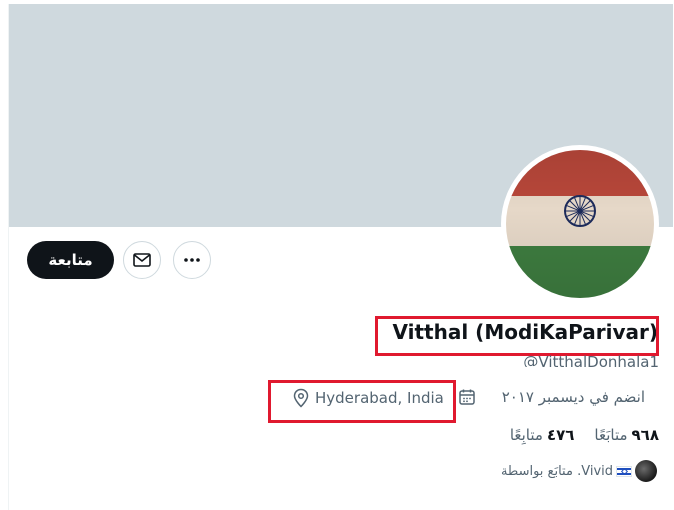 The width and height of the screenshot is (674, 510). What do you see at coordinates (580, 211) in the screenshot?
I see `ashoka-chakra-icon` at bounding box center [580, 211].